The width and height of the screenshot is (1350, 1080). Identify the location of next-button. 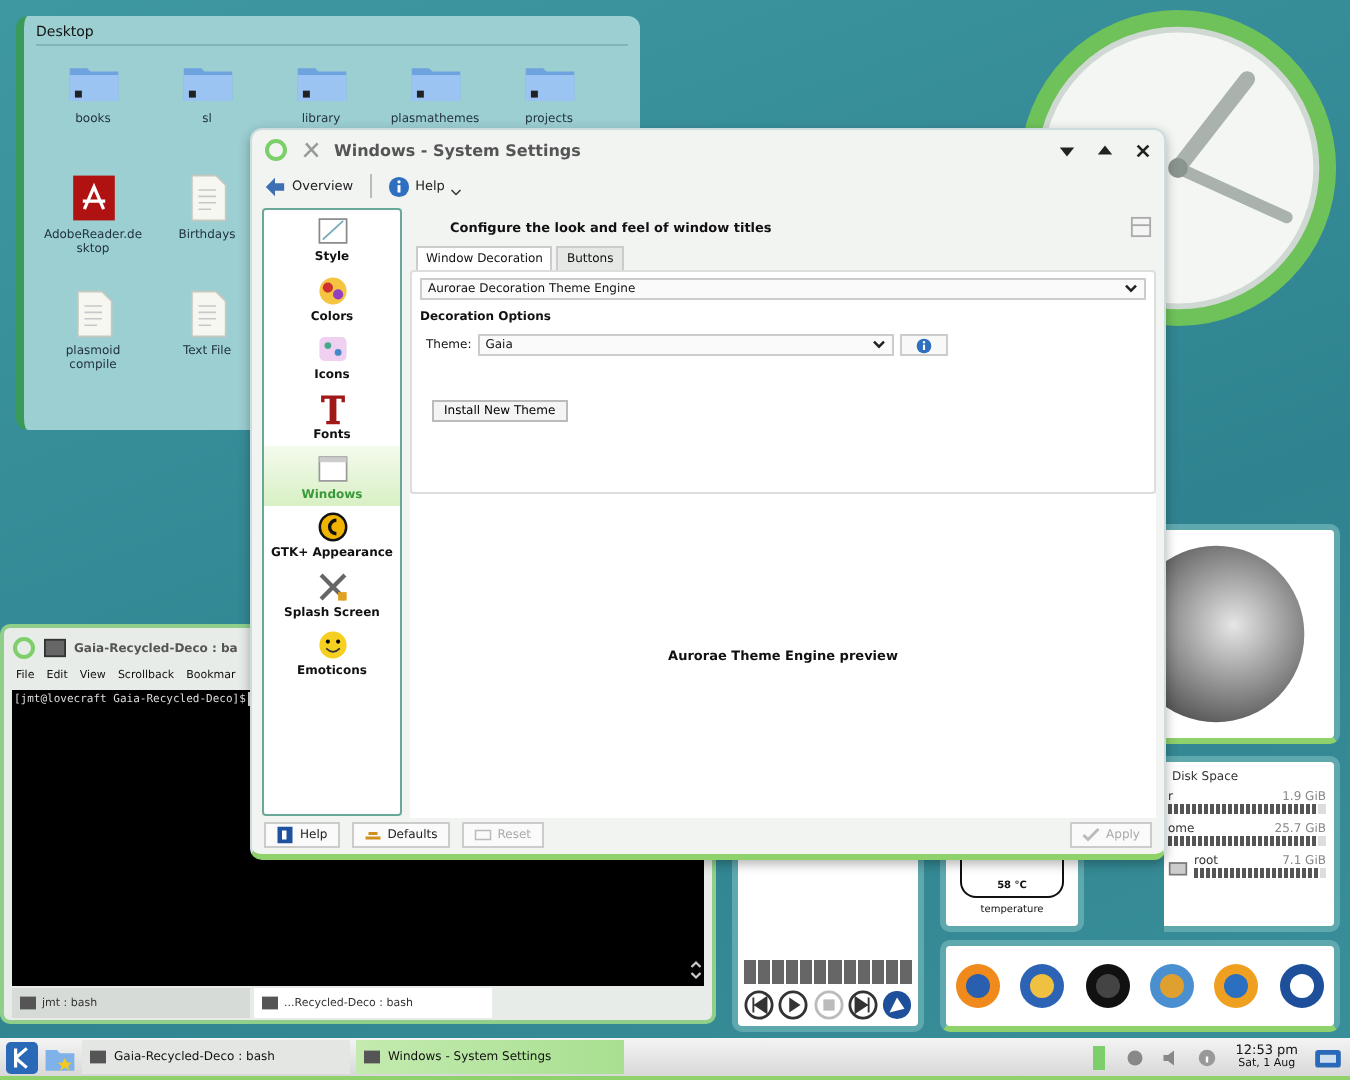
(862, 1005).